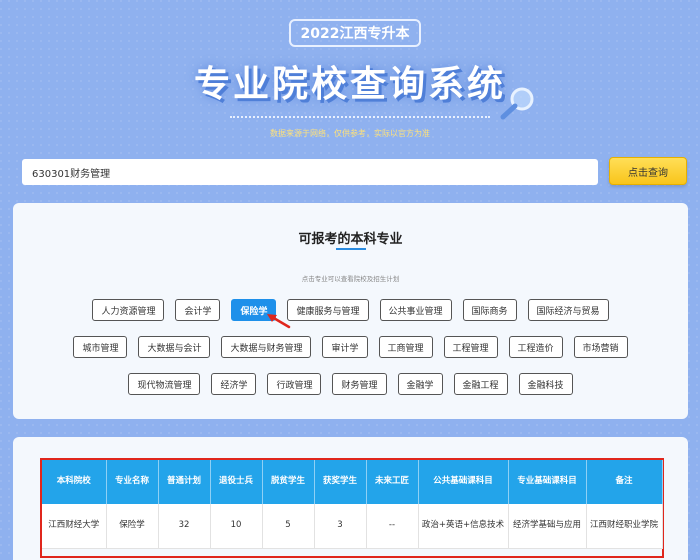  Describe the element at coordinates (198, 310) in the screenshot. I see `major-tag: 会计学` at that location.